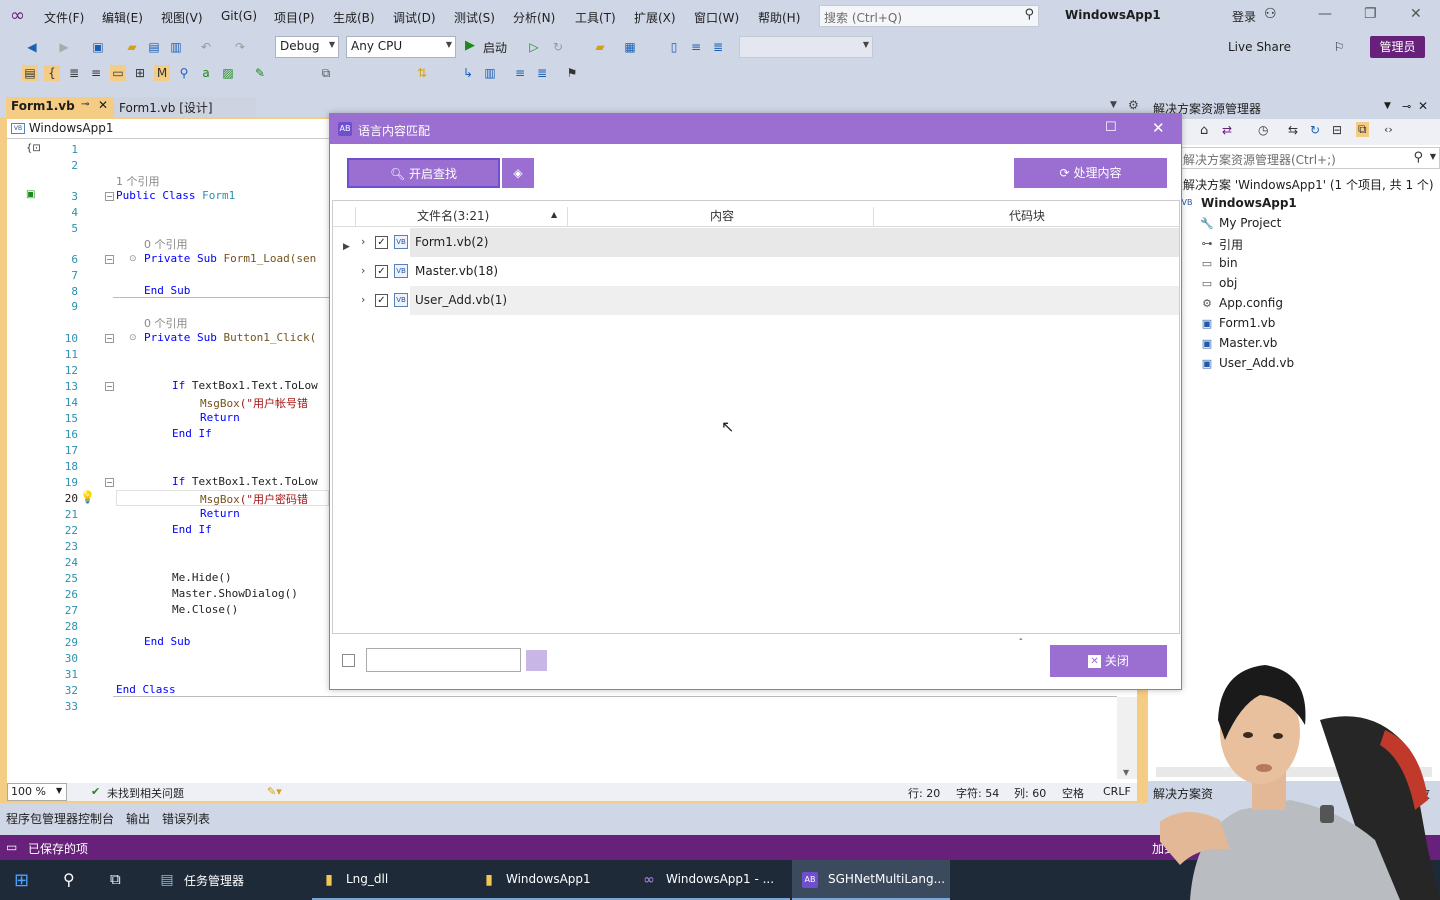  I want to click on minimize-icon: —, so click(1325, 14).